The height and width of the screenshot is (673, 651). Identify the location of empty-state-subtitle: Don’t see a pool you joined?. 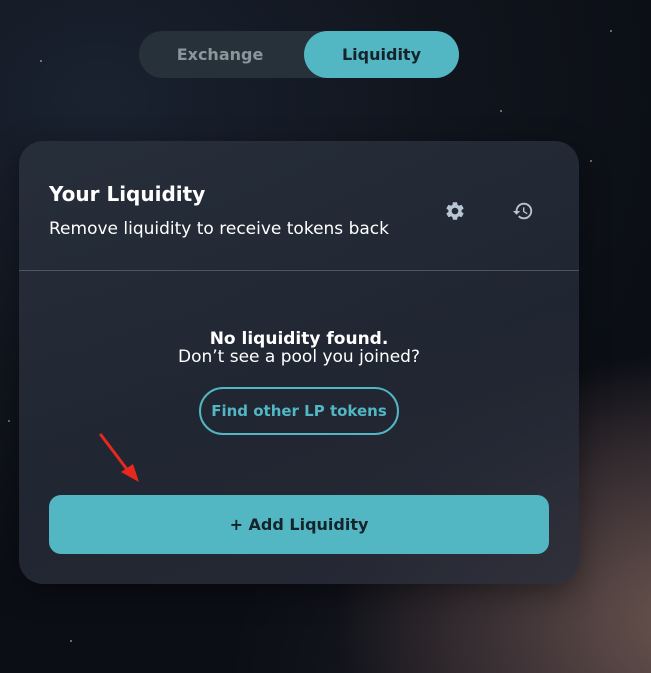
(299, 357).